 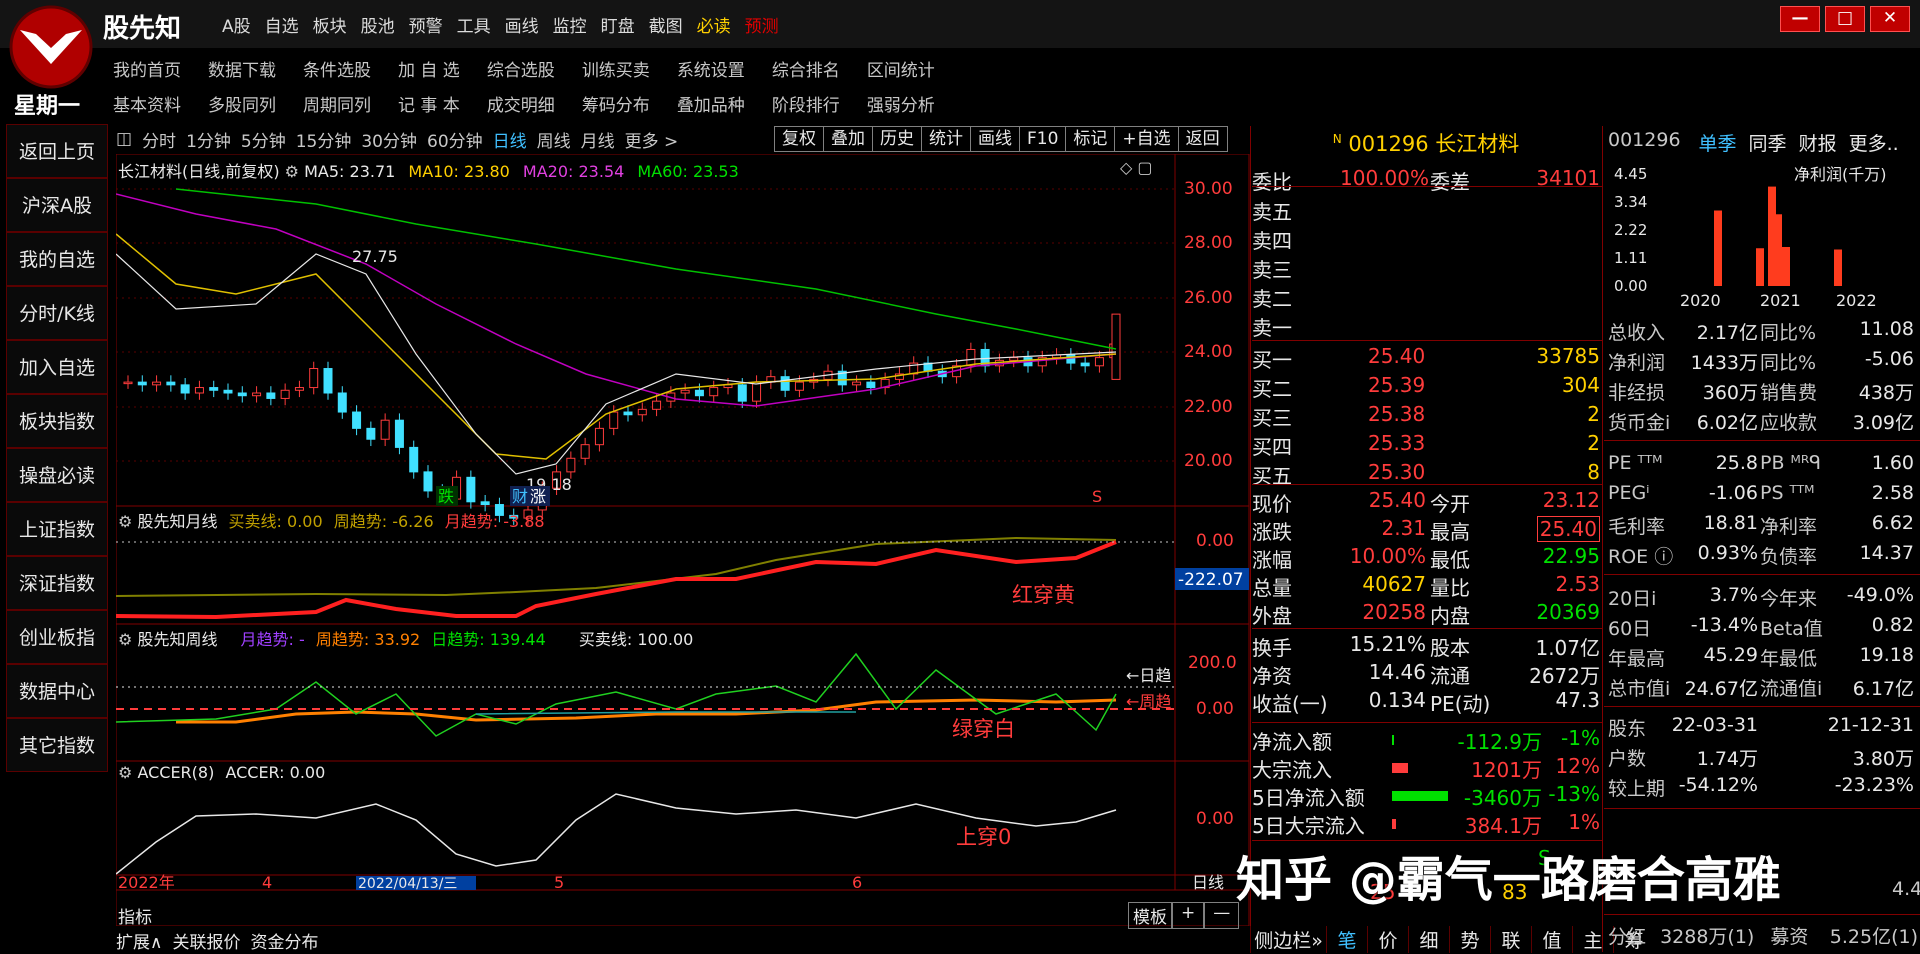 What do you see at coordinates (1818, 142) in the screenshot?
I see `fund-tab-report: 财报` at bounding box center [1818, 142].